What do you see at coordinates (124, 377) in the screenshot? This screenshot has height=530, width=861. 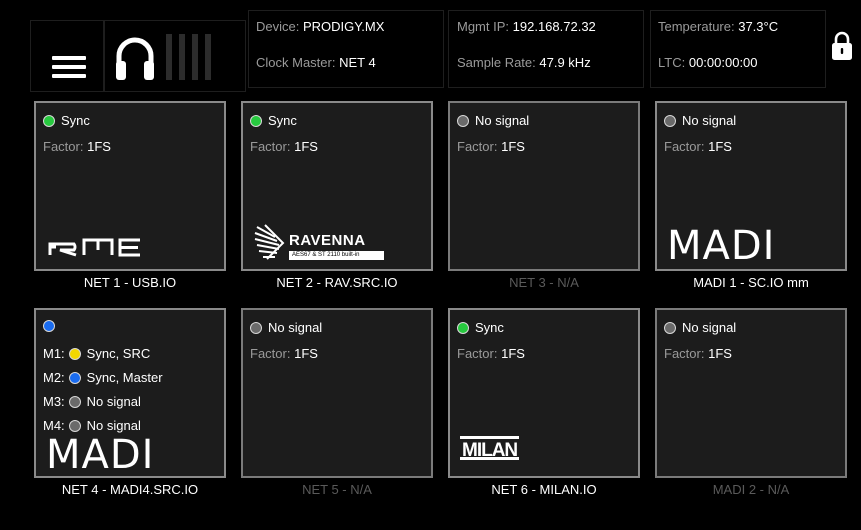 I see `port-status: Sync, Master` at bounding box center [124, 377].